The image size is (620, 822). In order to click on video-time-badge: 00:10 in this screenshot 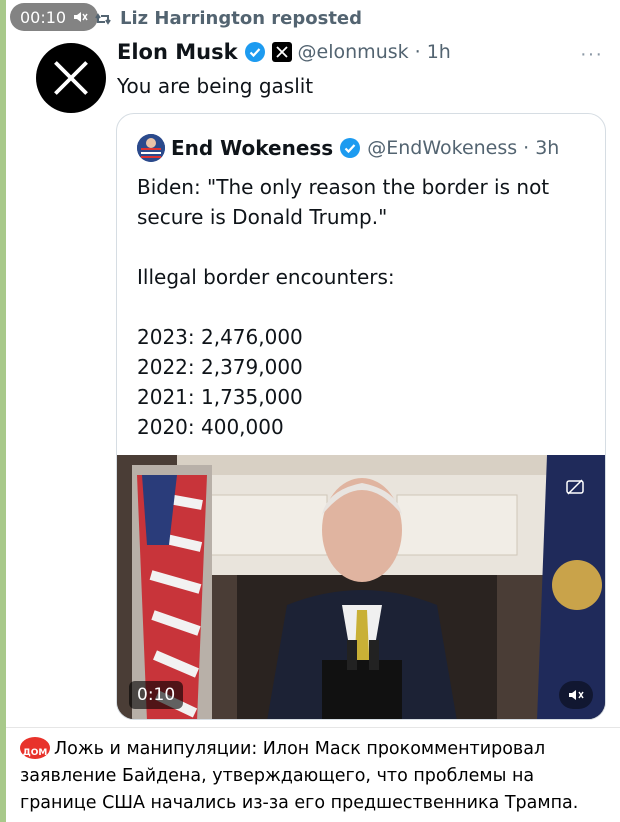, I will do `click(54, 17)`.